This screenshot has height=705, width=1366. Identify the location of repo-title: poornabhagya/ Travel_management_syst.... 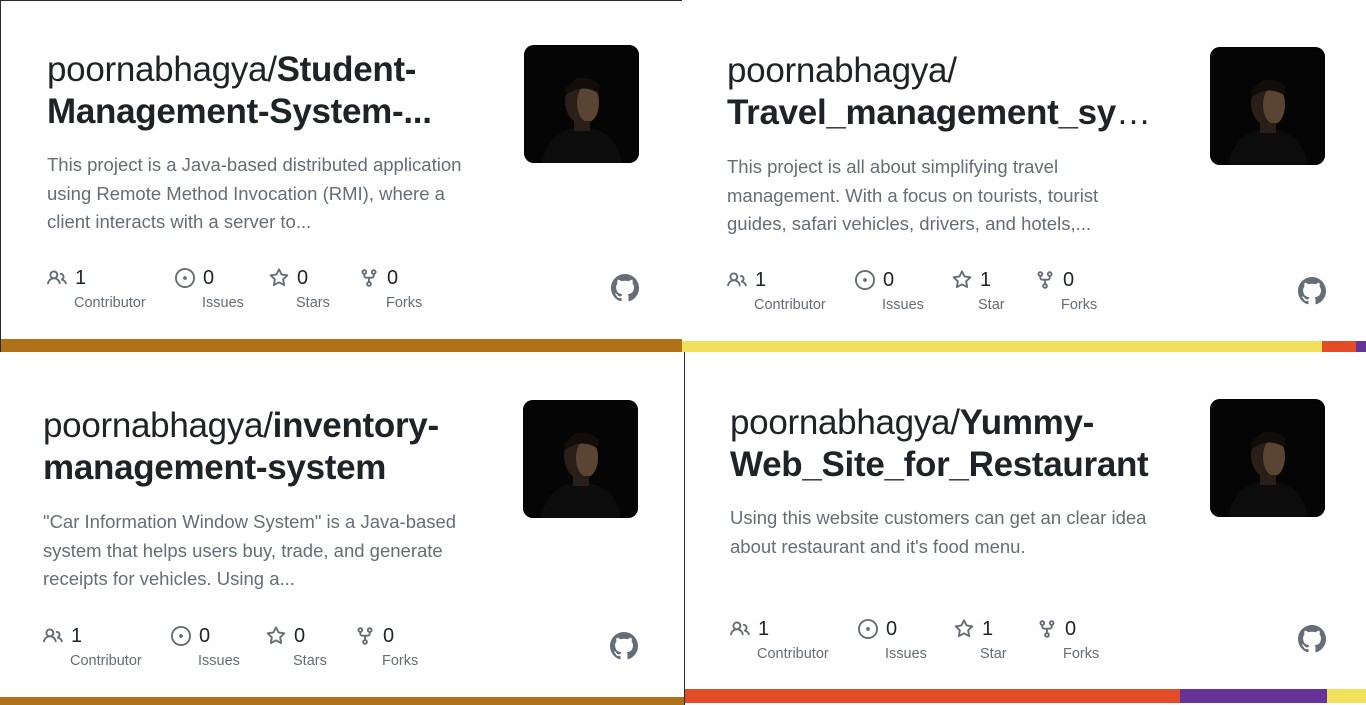
(947, 92).